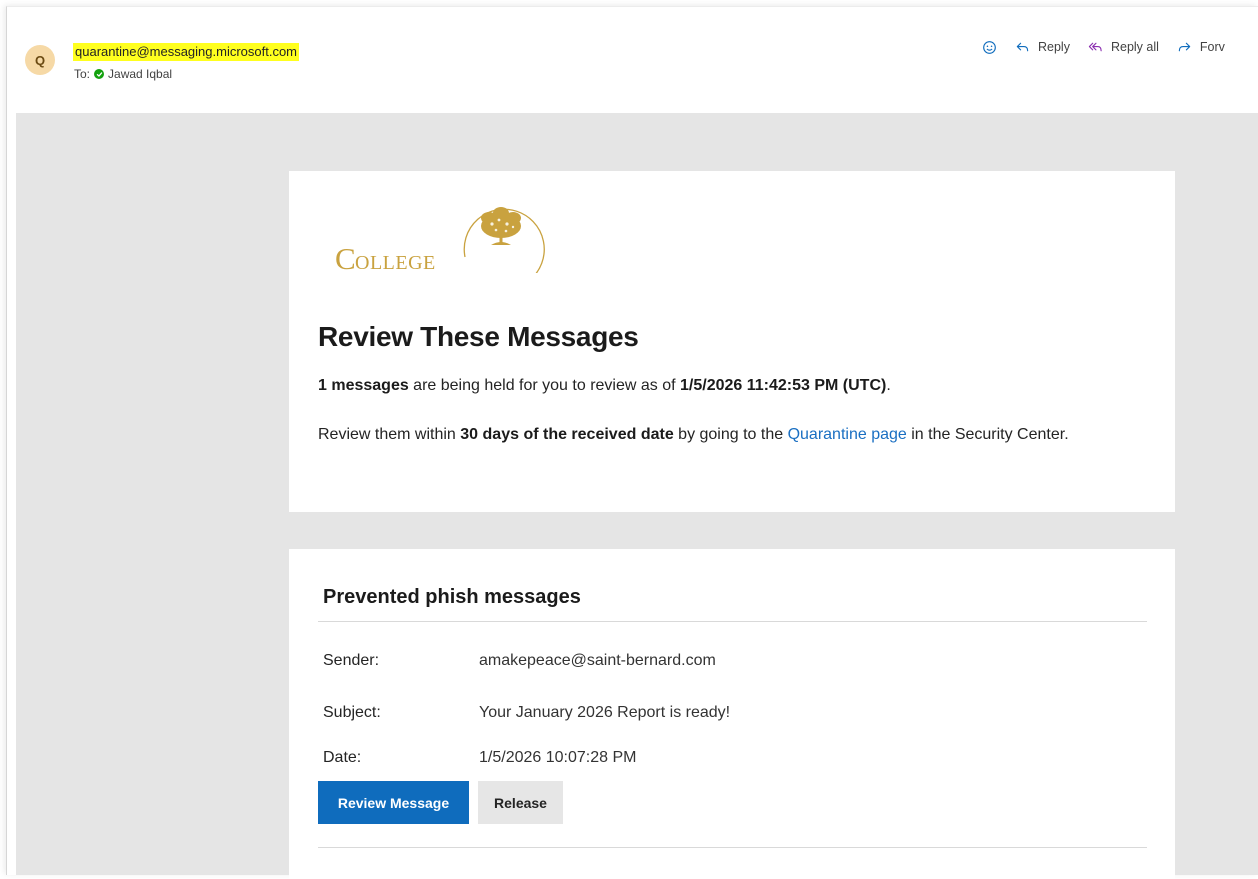 The image size is (1258, 879). What do you see at coordinates (393, 802) in the screenshot?
I see `review-message-button: Review Message` at bounding box center [393, 802].